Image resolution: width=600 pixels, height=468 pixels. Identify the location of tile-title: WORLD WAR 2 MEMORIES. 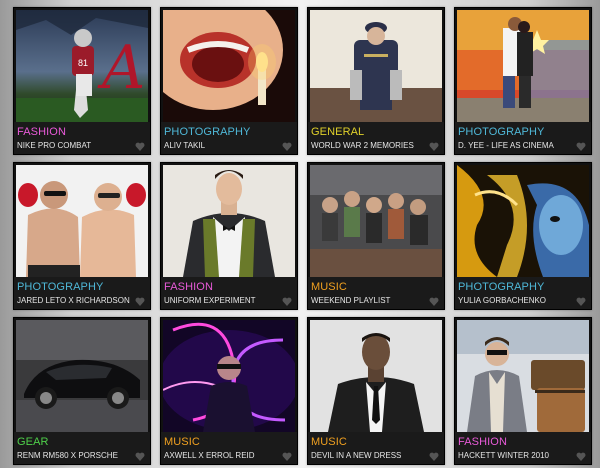
(362, 146).